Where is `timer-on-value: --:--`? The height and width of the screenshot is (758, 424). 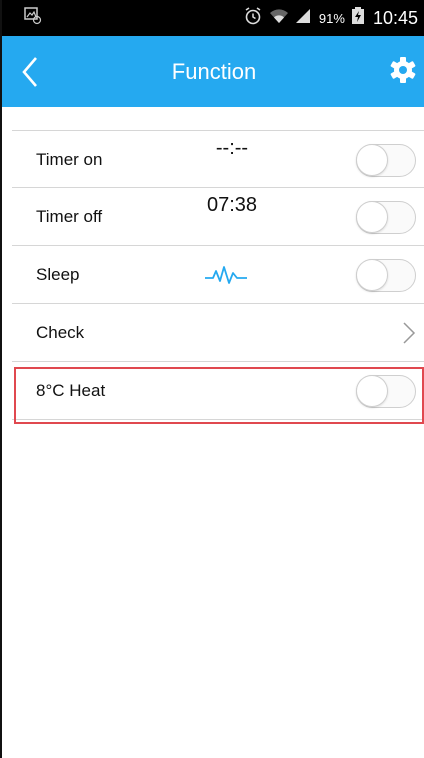 timer-on-value: --:-- is located at coordinates (232, 148).